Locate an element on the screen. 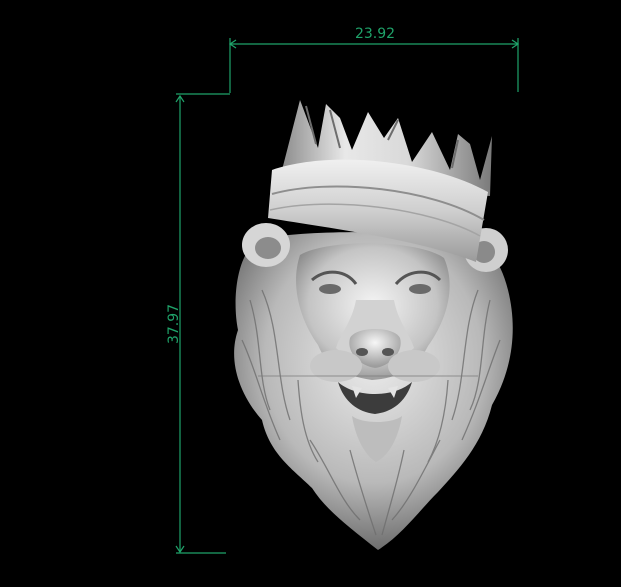  width-dimension: 23.92 is located at coordinates (348, 60).